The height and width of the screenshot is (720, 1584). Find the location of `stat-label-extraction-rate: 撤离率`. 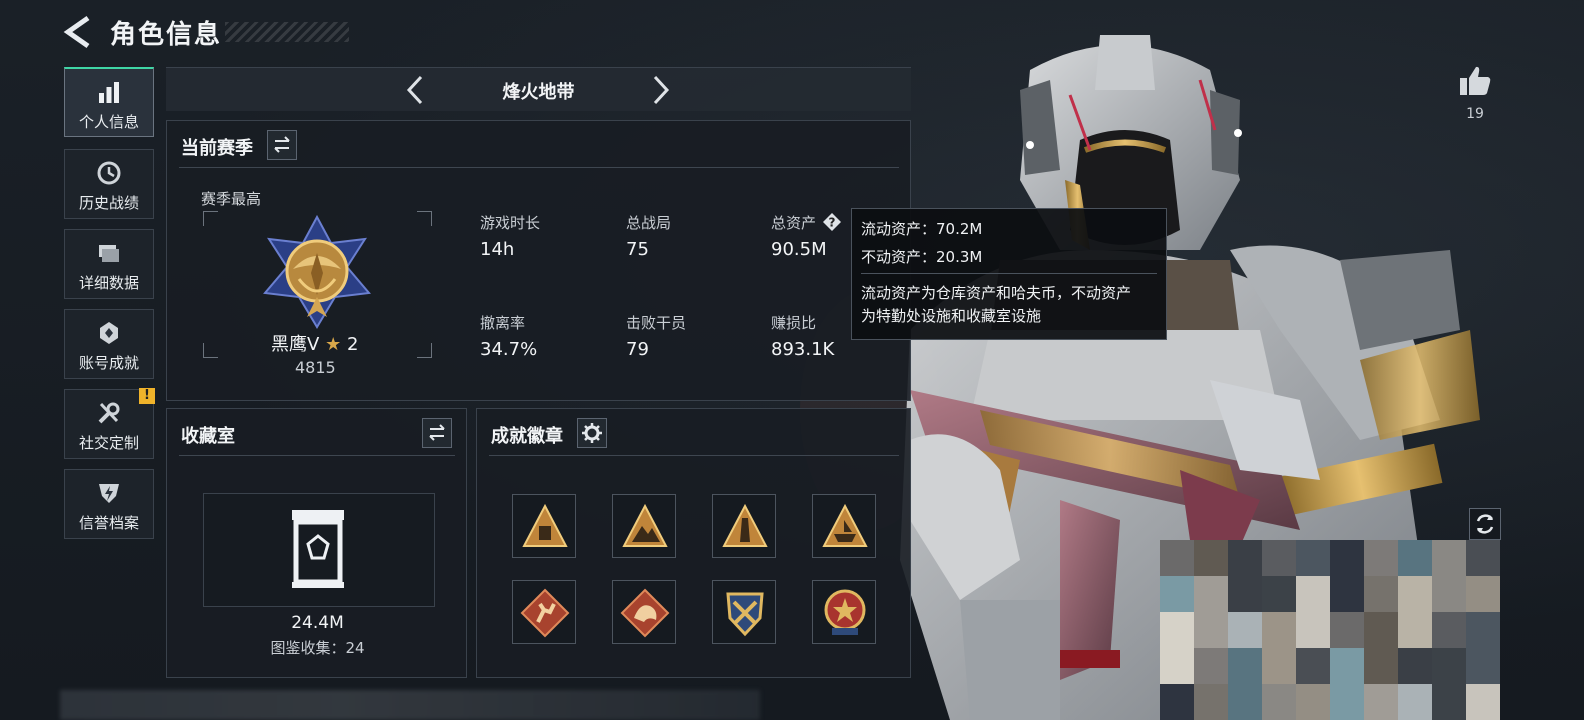

stat-label-extraction-rate: 撤离率 is located at coordinates (503, 323).